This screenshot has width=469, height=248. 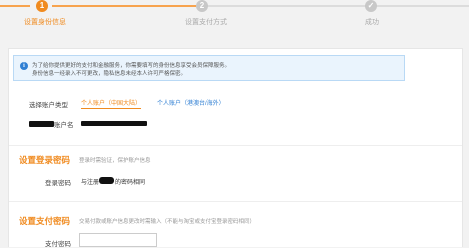 What do you see at coordinates (130, 183) in the screenshot?
I see `login-password-text-suffix: 的密码相同` at bounding box center [130, 183].